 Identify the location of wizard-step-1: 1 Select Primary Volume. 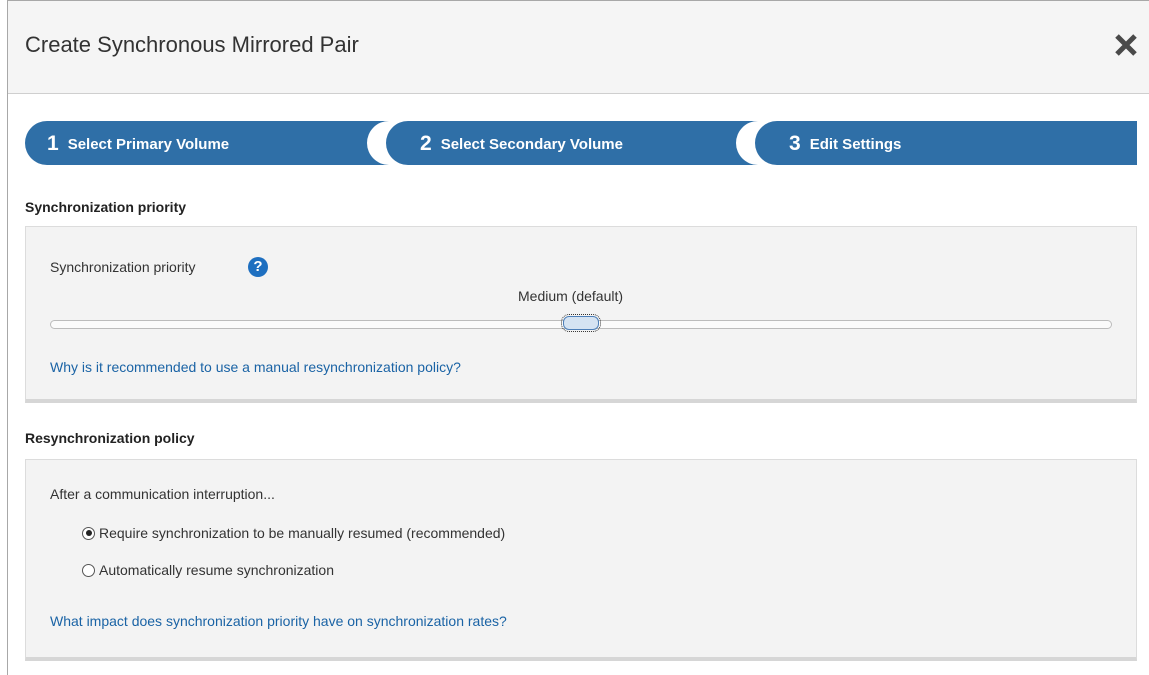
(138, 143).